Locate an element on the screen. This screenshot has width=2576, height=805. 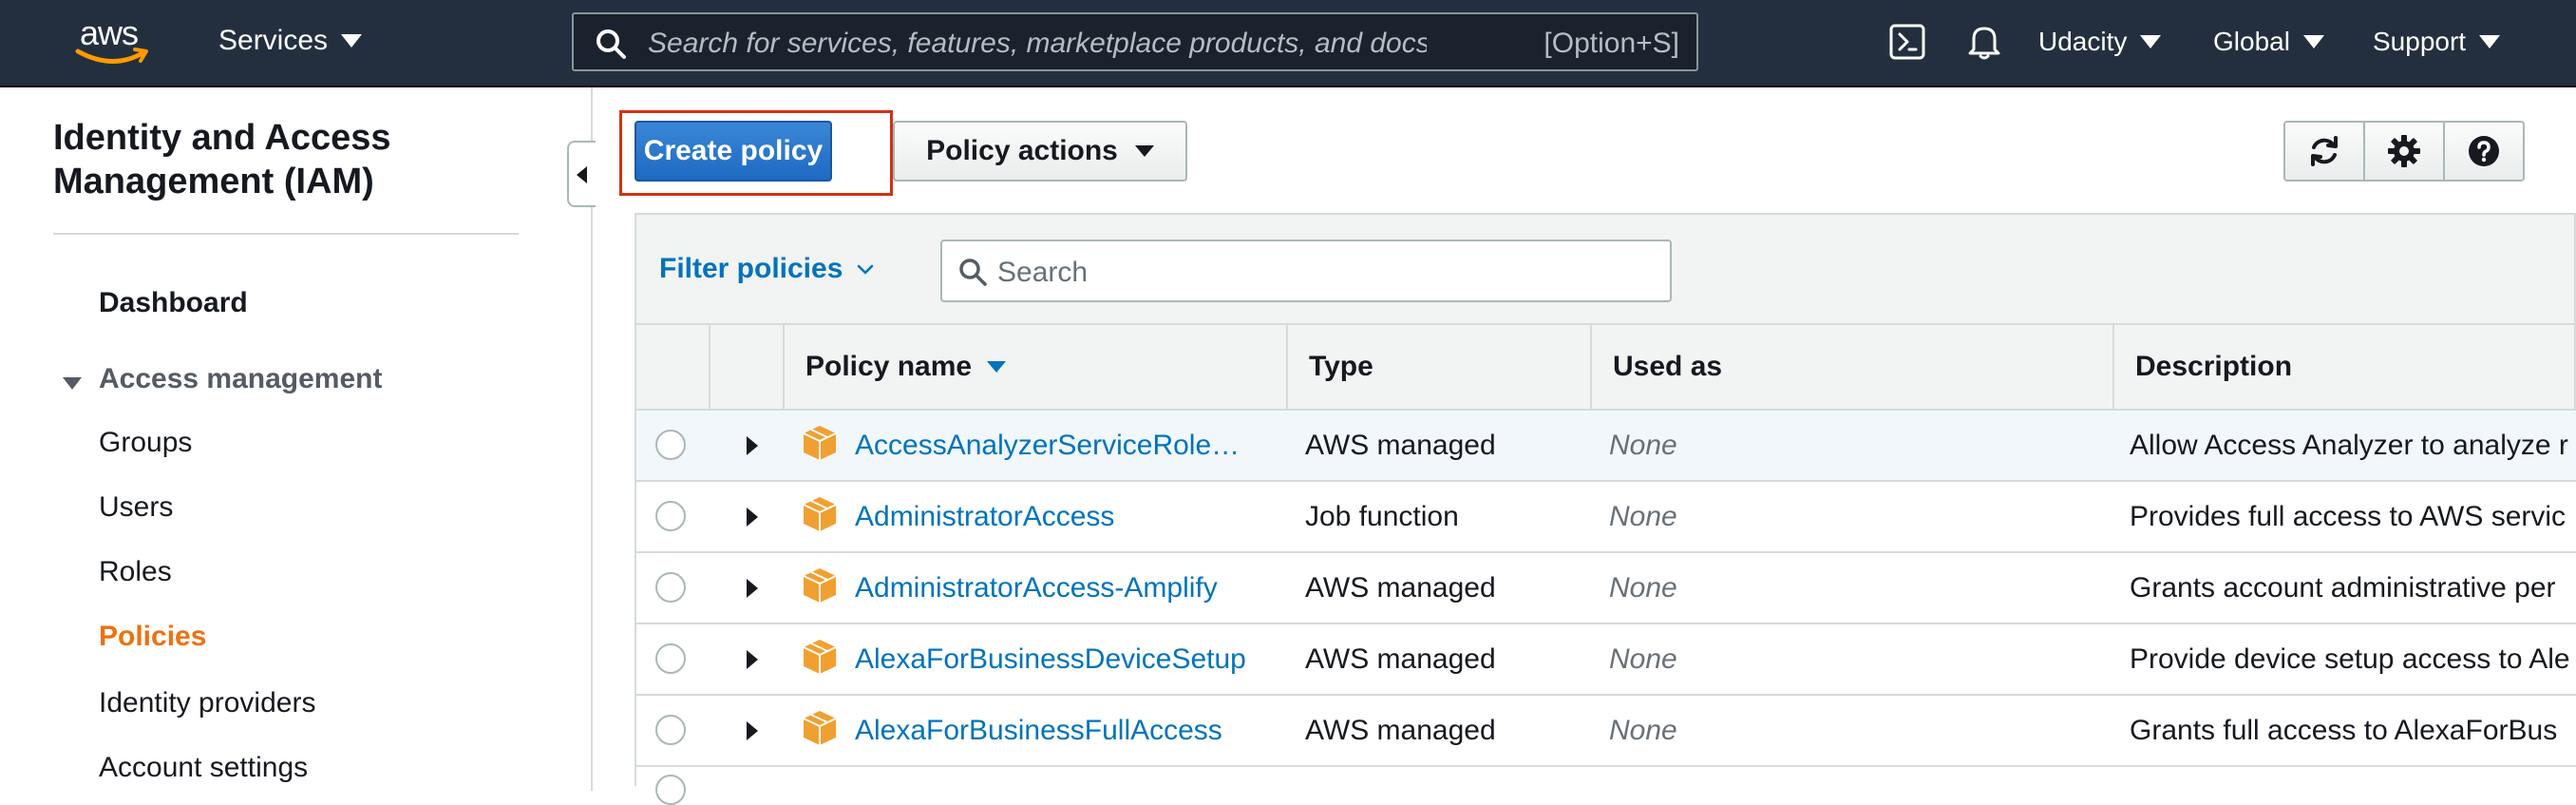
column-header-label: Policy name is located at coordinates (889, 366).